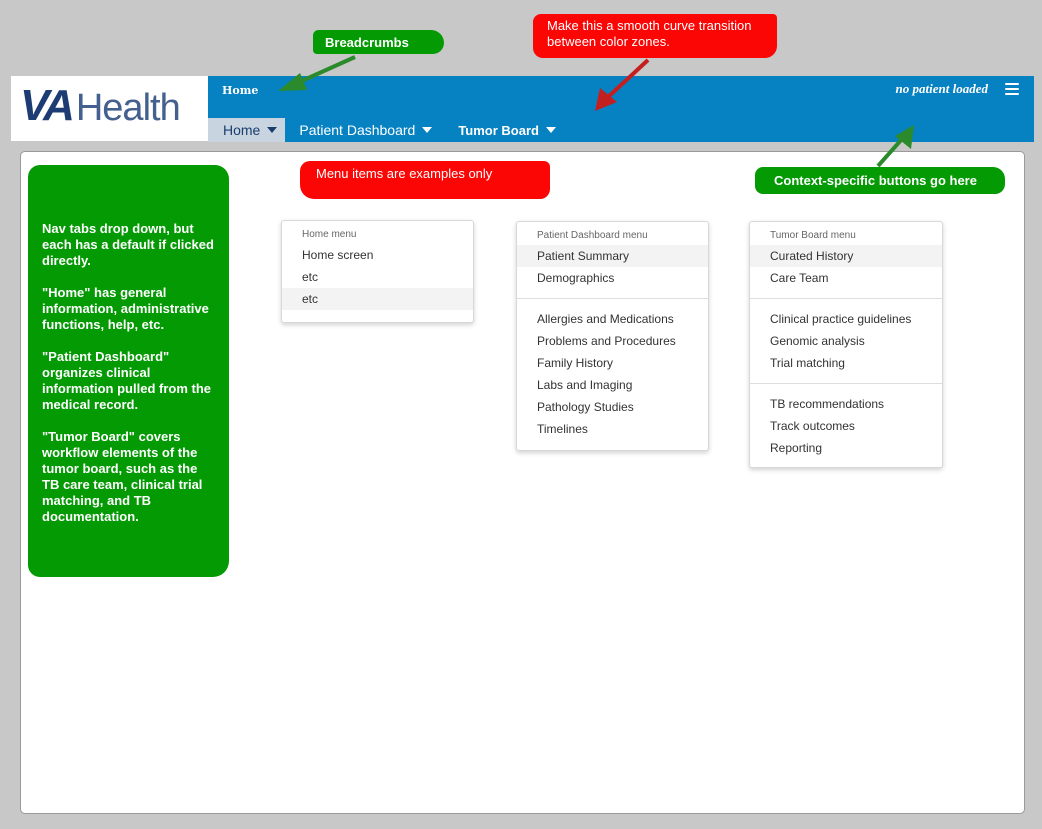  What do you see at coordinates (846, 363) in the screenshot?
I see `menu-item-trial-matching: Trial matching` at bounding box center [846, 363].